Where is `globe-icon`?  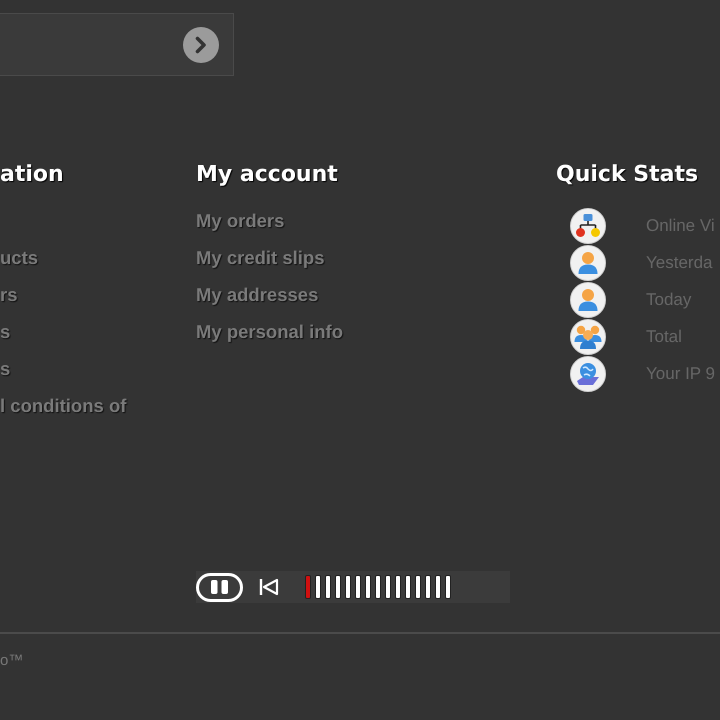
globe-icon is located at coordinates (588, 374).